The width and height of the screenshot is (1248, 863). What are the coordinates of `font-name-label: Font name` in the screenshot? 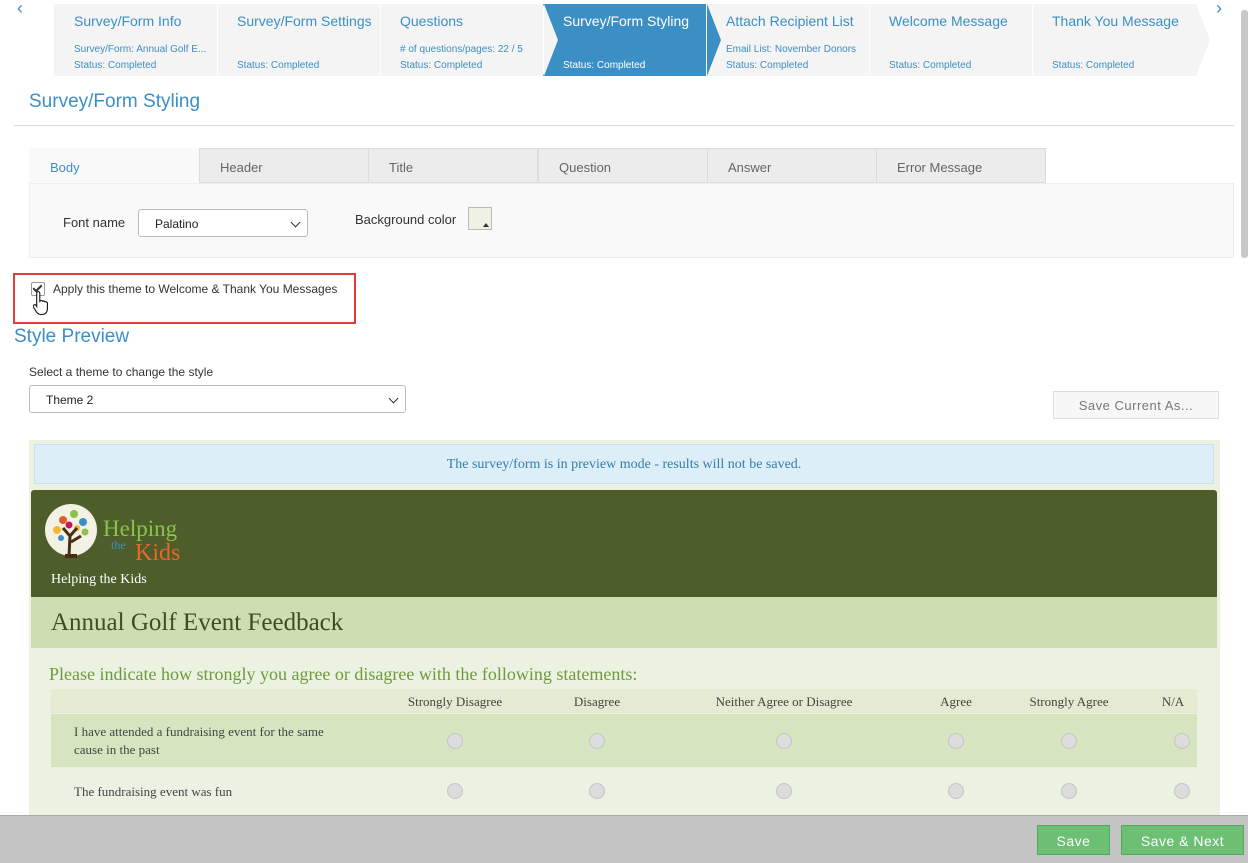 It's located at (94, 222).